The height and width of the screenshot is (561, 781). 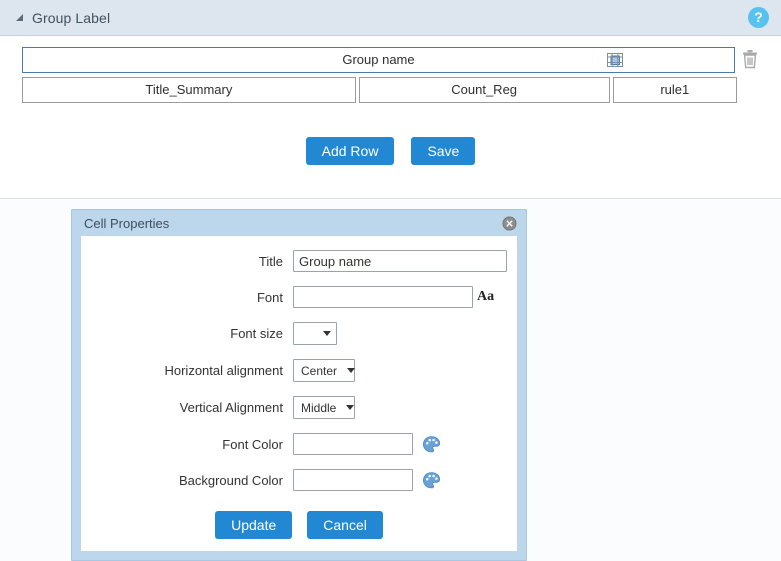 I want to click on group-label-grid: Group name Title_Summary Count_Reg rule1, so click(x=389, y=77).